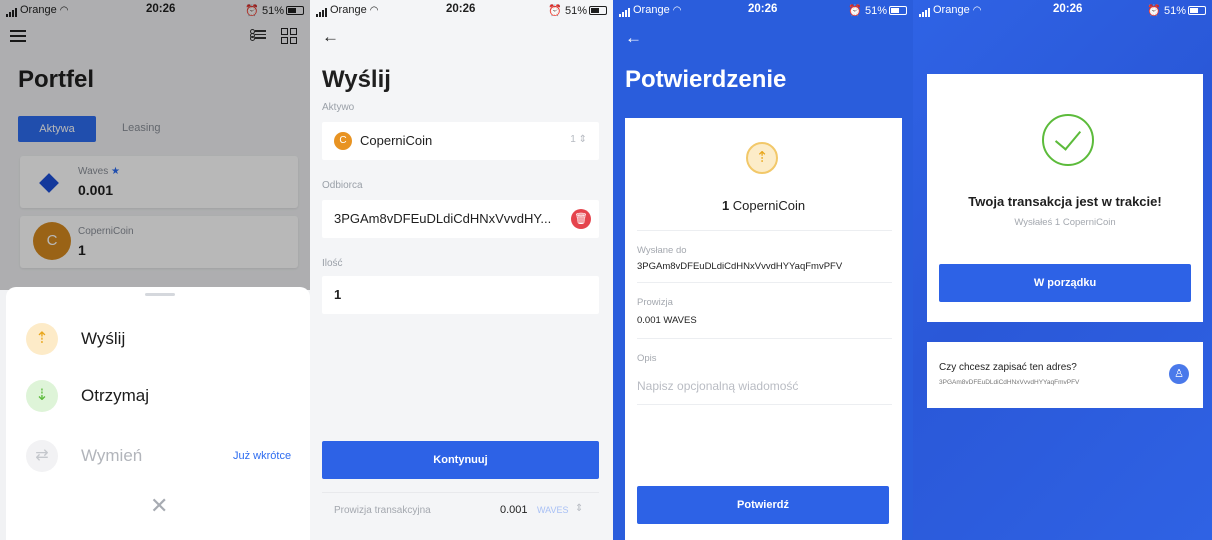 The height and width of the screenshot is (540, 1212). I want to click on continue-button: Kontynuuj, so click(460, 460).